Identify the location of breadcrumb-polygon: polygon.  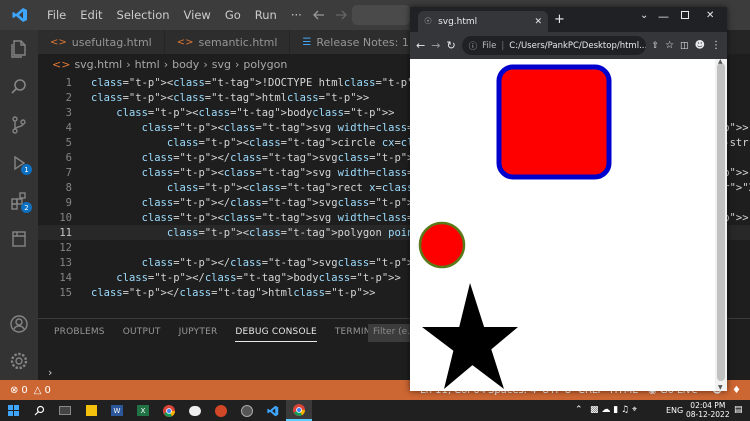
(265, 64).